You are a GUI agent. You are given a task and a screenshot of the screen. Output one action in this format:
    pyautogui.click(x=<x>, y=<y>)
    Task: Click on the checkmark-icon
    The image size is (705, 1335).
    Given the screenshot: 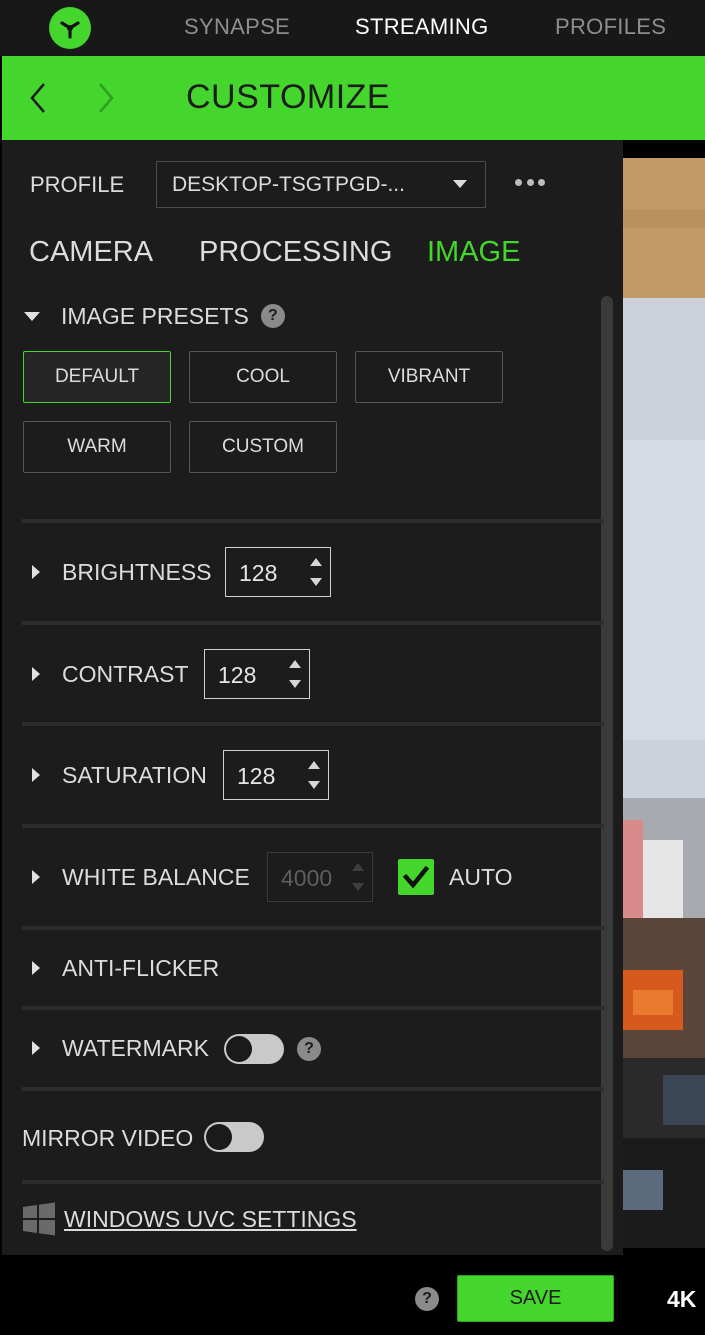 What is the action you would take?
    pyautogui.click(x=416, y=877)
    